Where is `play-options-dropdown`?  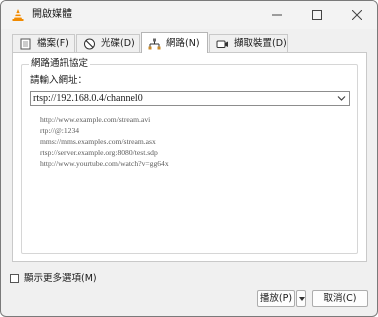
play-options-dropdown is located at coordinates (301, 298).